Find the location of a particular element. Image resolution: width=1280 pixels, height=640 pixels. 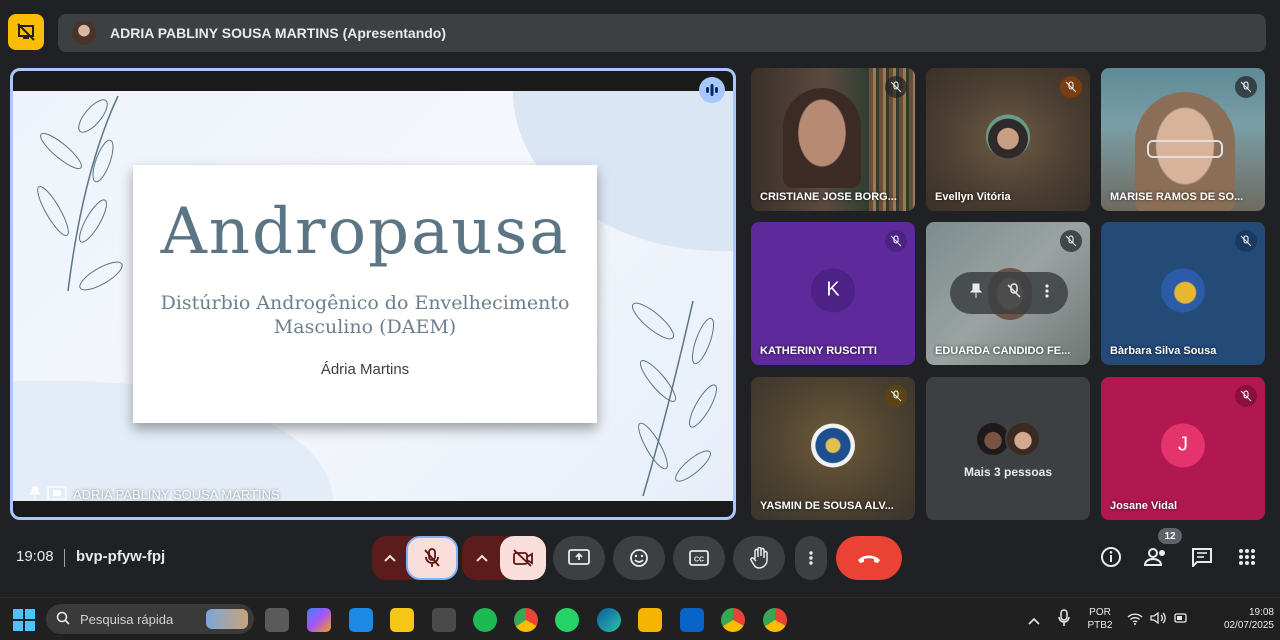

raise-hand-button is located at coordinates (759, 558).